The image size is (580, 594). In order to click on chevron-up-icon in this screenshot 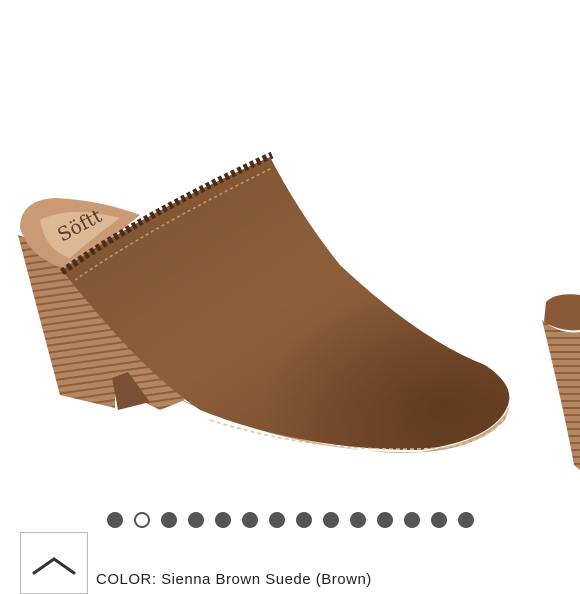, I will do `click(54, 566)`.